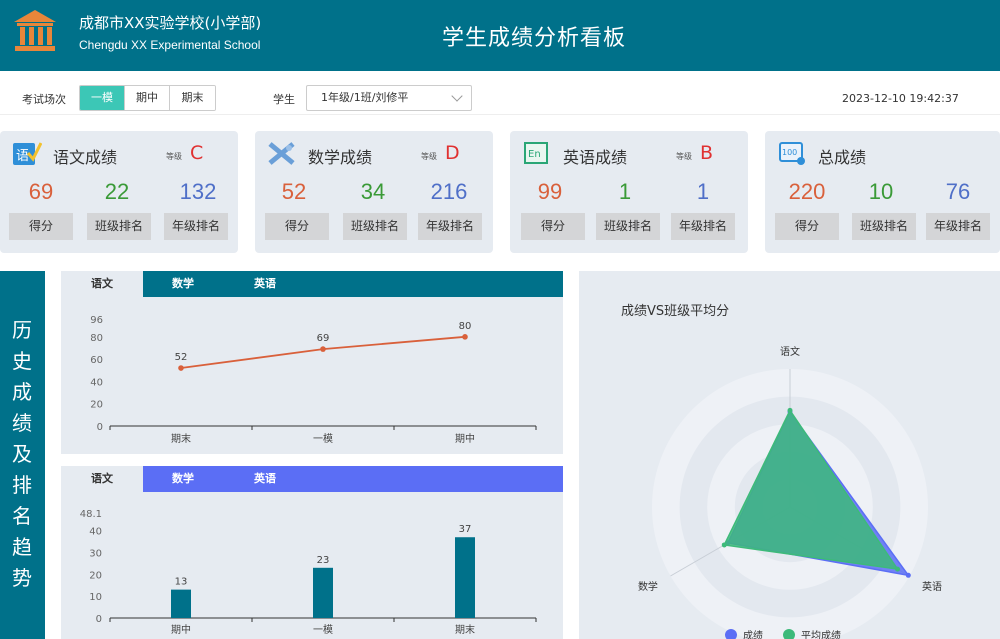 The image size is (1000, 639). Describe the element at coordinates (181, 582) in the screenshot. I see `data-label: 13` at that location.